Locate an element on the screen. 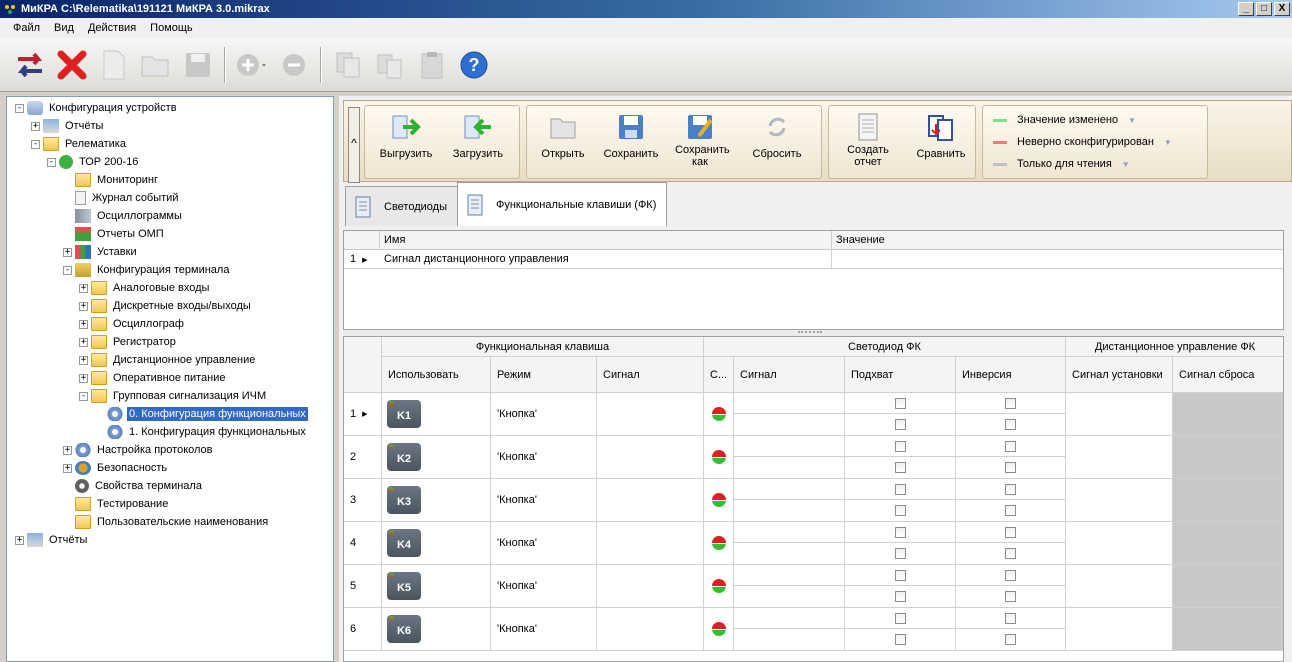  new-doc-icon is located at coordinates (114, 65).